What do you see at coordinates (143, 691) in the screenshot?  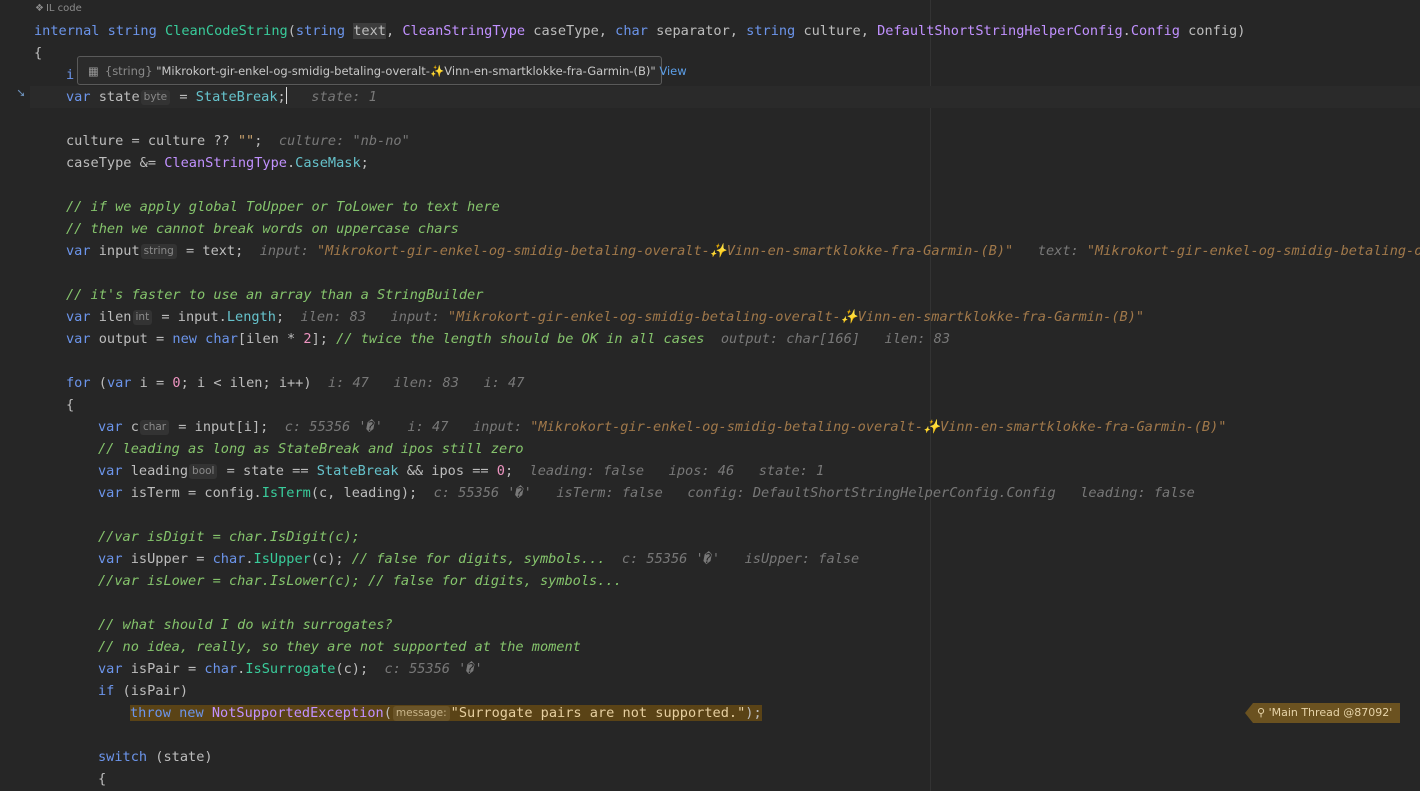 I see `code-line-if: if (isPair)` at bounding box center [143, 691].